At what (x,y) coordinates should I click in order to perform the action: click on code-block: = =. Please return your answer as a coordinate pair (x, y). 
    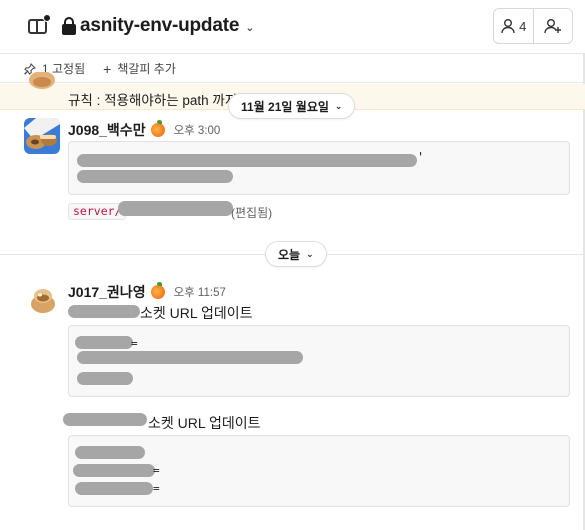
    Looking at the image, I should click on (319, 471).